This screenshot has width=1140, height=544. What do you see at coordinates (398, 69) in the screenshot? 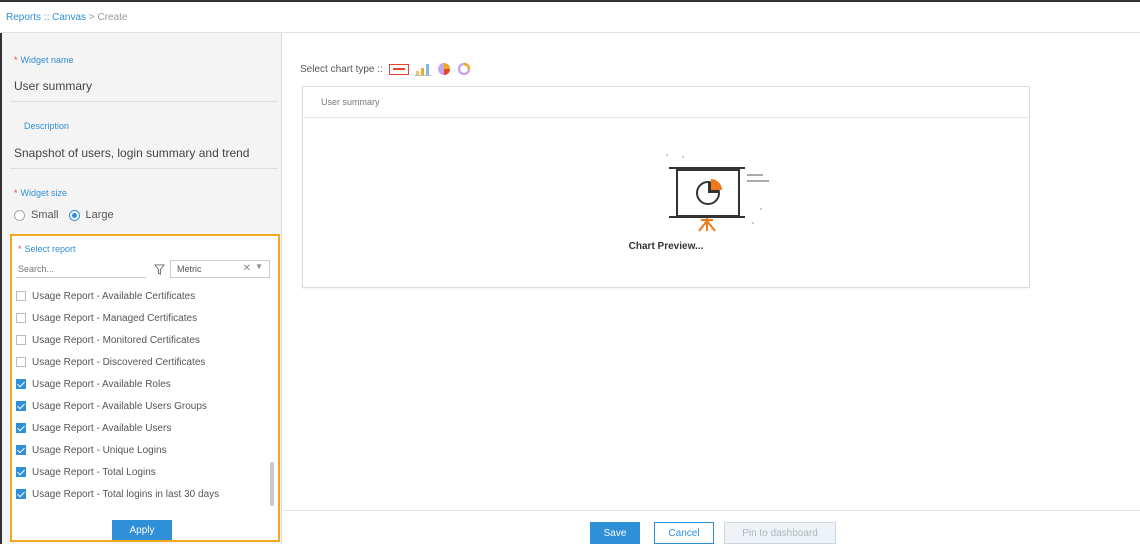
I see `table-icon` at bounding box center [398, 69].